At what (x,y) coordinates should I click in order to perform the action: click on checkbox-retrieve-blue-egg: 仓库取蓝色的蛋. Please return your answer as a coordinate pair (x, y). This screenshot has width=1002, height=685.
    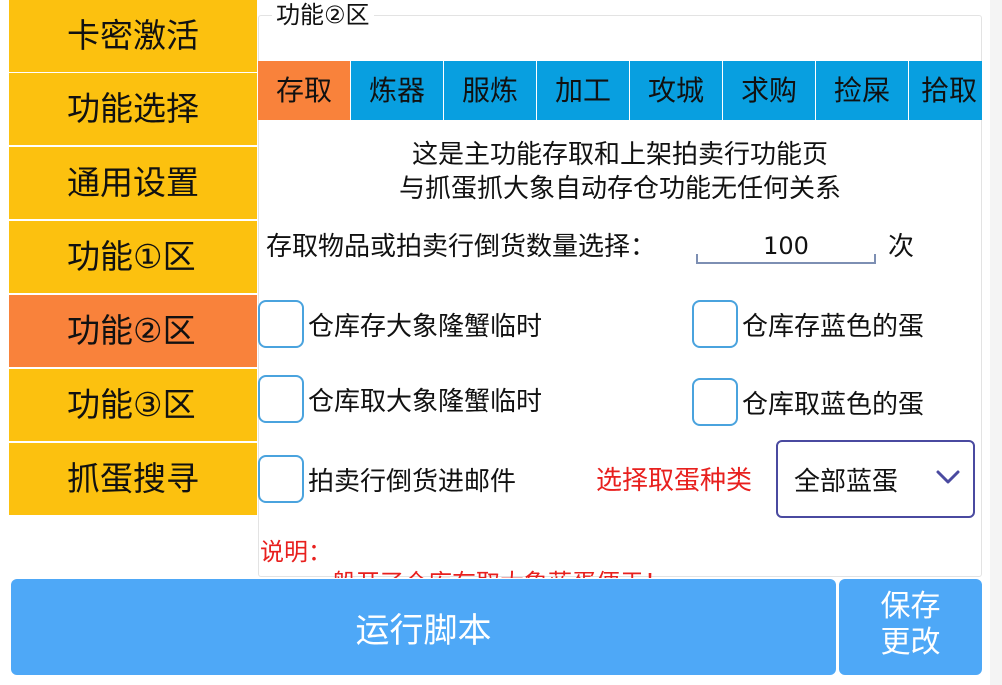
    Looking at the image, I should click on (808, 402).